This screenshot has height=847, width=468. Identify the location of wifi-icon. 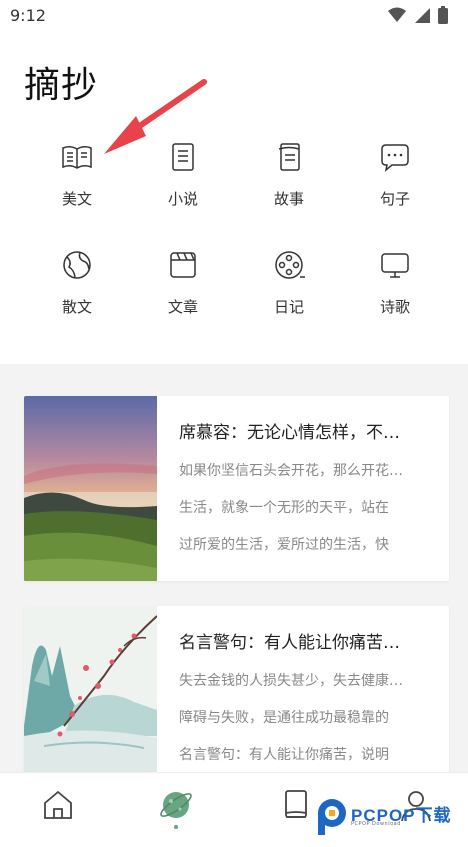
(397, 14).